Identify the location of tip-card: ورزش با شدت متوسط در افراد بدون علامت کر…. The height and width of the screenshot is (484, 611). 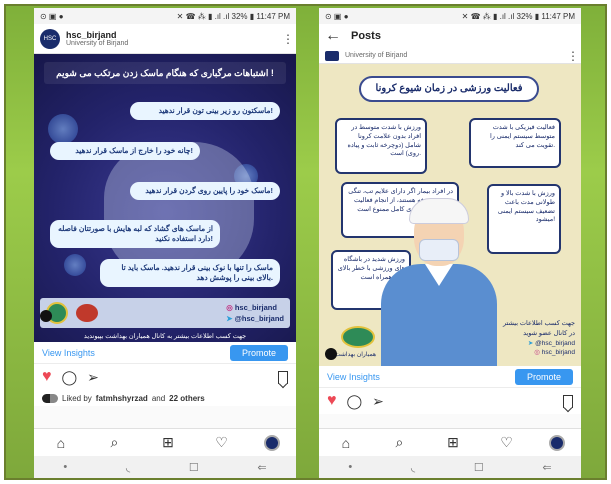
(381, 146).